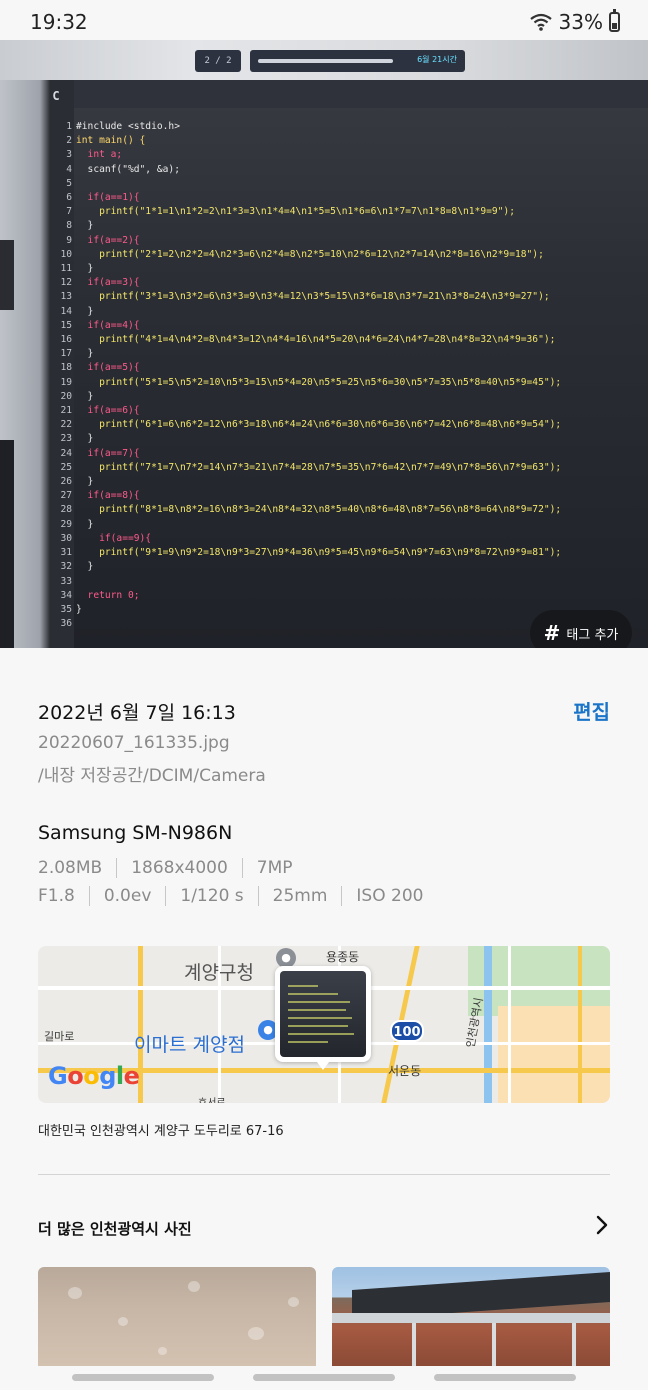 The height and width of the screenshot is (1390, 648). I want to click on wifi-icon, so click(540, 22).